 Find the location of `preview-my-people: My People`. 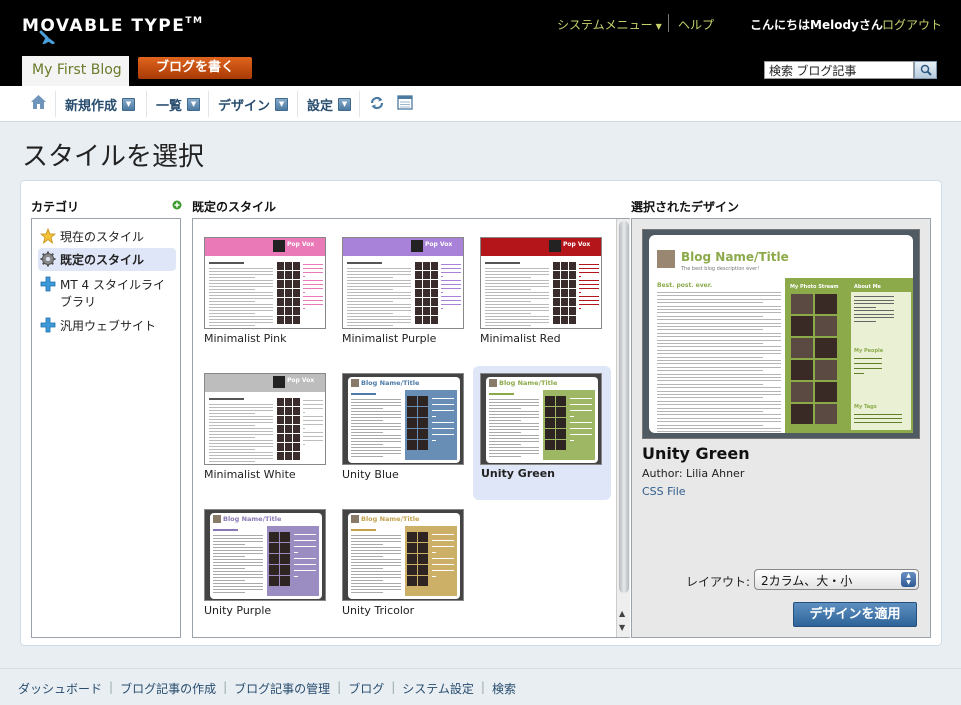

preview-my-people: My People is located at coordinates (869, 351).